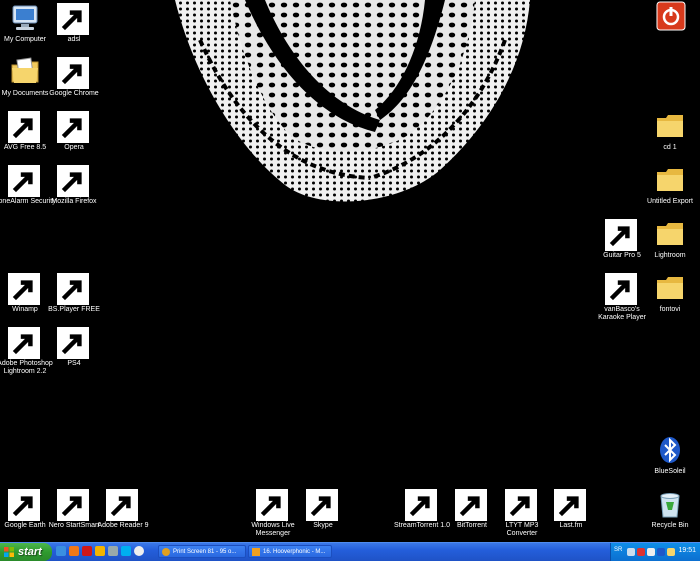 This screenshot has width=700, height=561. What do you see at coordinates (25, 72) in the screenshot?
I see `documents-folder-icon` at bounding box center [25, 72].